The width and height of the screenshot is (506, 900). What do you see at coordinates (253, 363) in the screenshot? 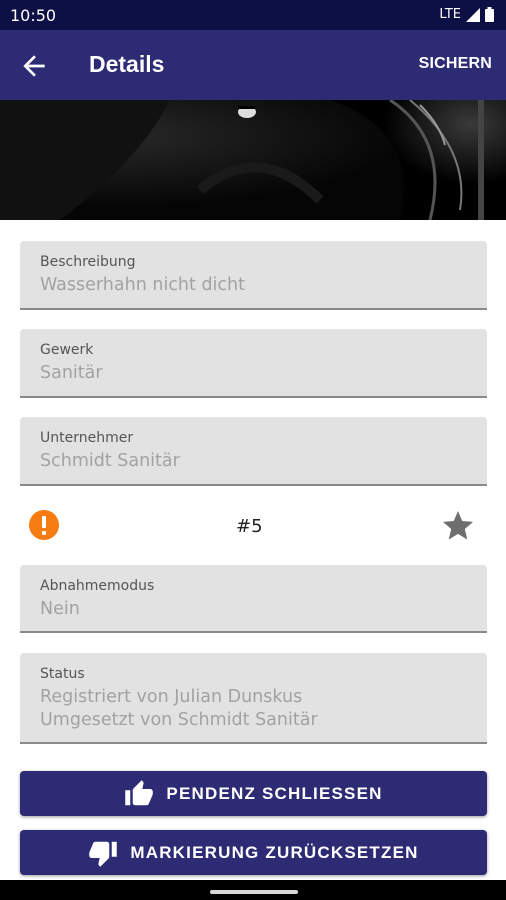
I see `trade-field: Gewerk Sanitär` at bounding box center [253, 363].